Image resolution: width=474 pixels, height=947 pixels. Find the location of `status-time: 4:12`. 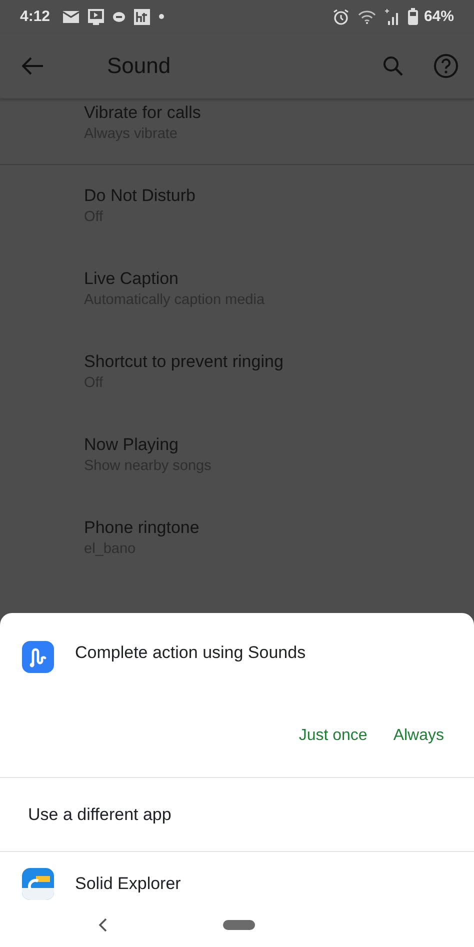

status-time: 4:12 is located at coordinates (35, 16).